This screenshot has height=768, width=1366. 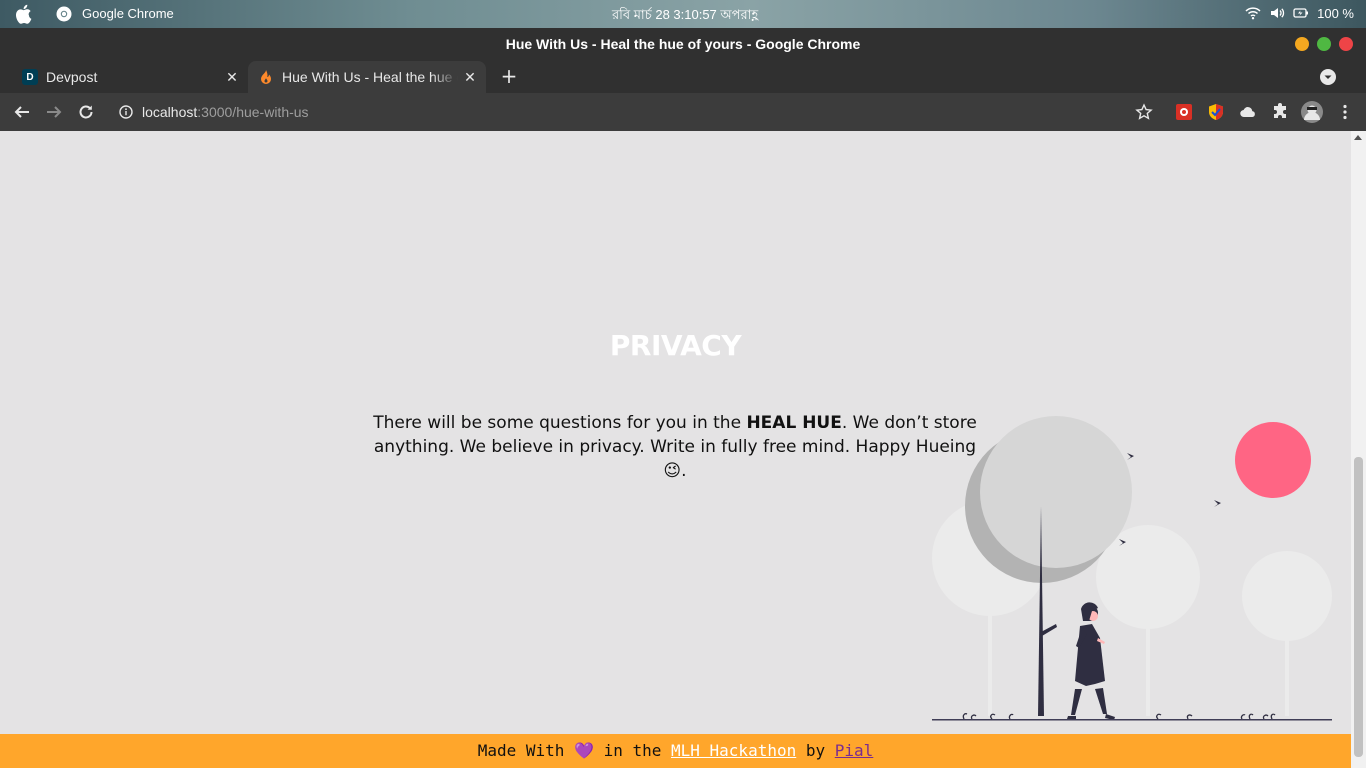 What do you see at coordinates (170, 112) in the screenshot?
I see `url-host: localhost` at bounding box center [170, 112].